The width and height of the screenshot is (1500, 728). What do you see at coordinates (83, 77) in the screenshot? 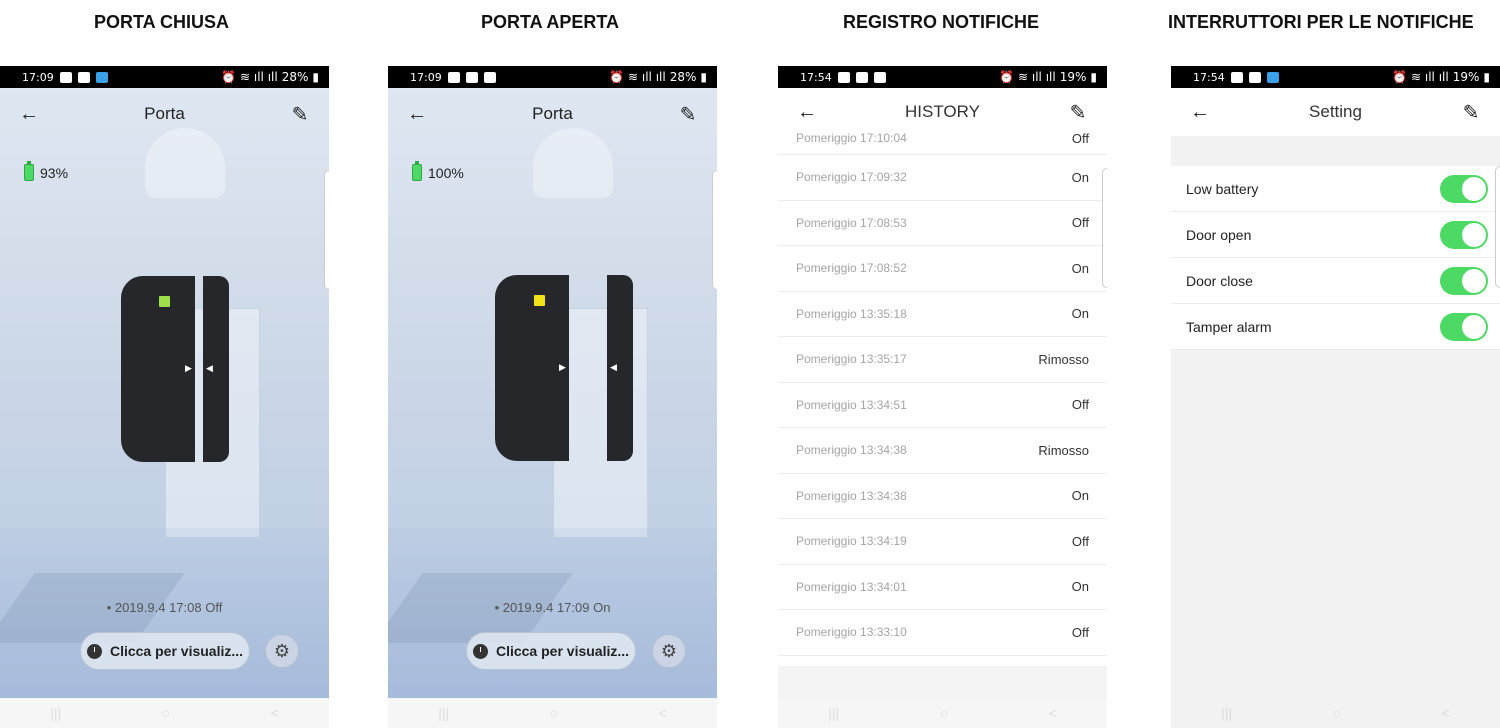
I see `twitter-icon` at bounding box center [83, 77].